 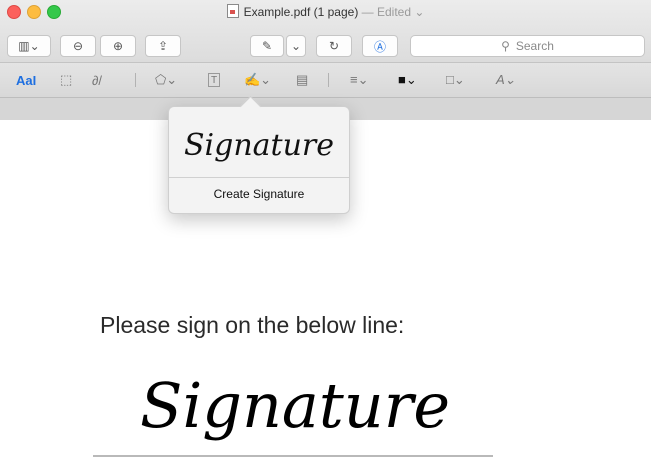 I want to click on highlight-pen-button: ✎, so click(x=267, y=46).